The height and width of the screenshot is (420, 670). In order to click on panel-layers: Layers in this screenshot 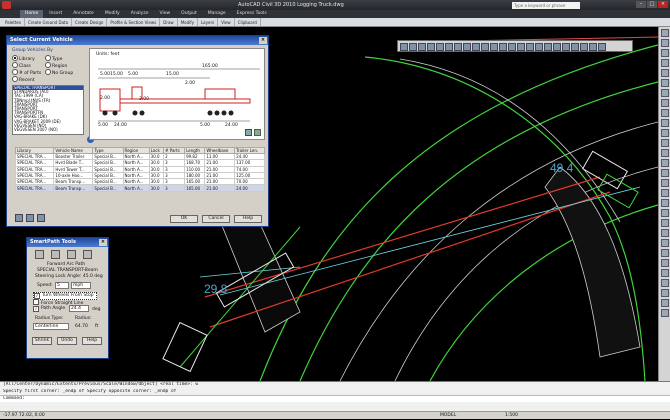, I will do `click(208, 22)`.